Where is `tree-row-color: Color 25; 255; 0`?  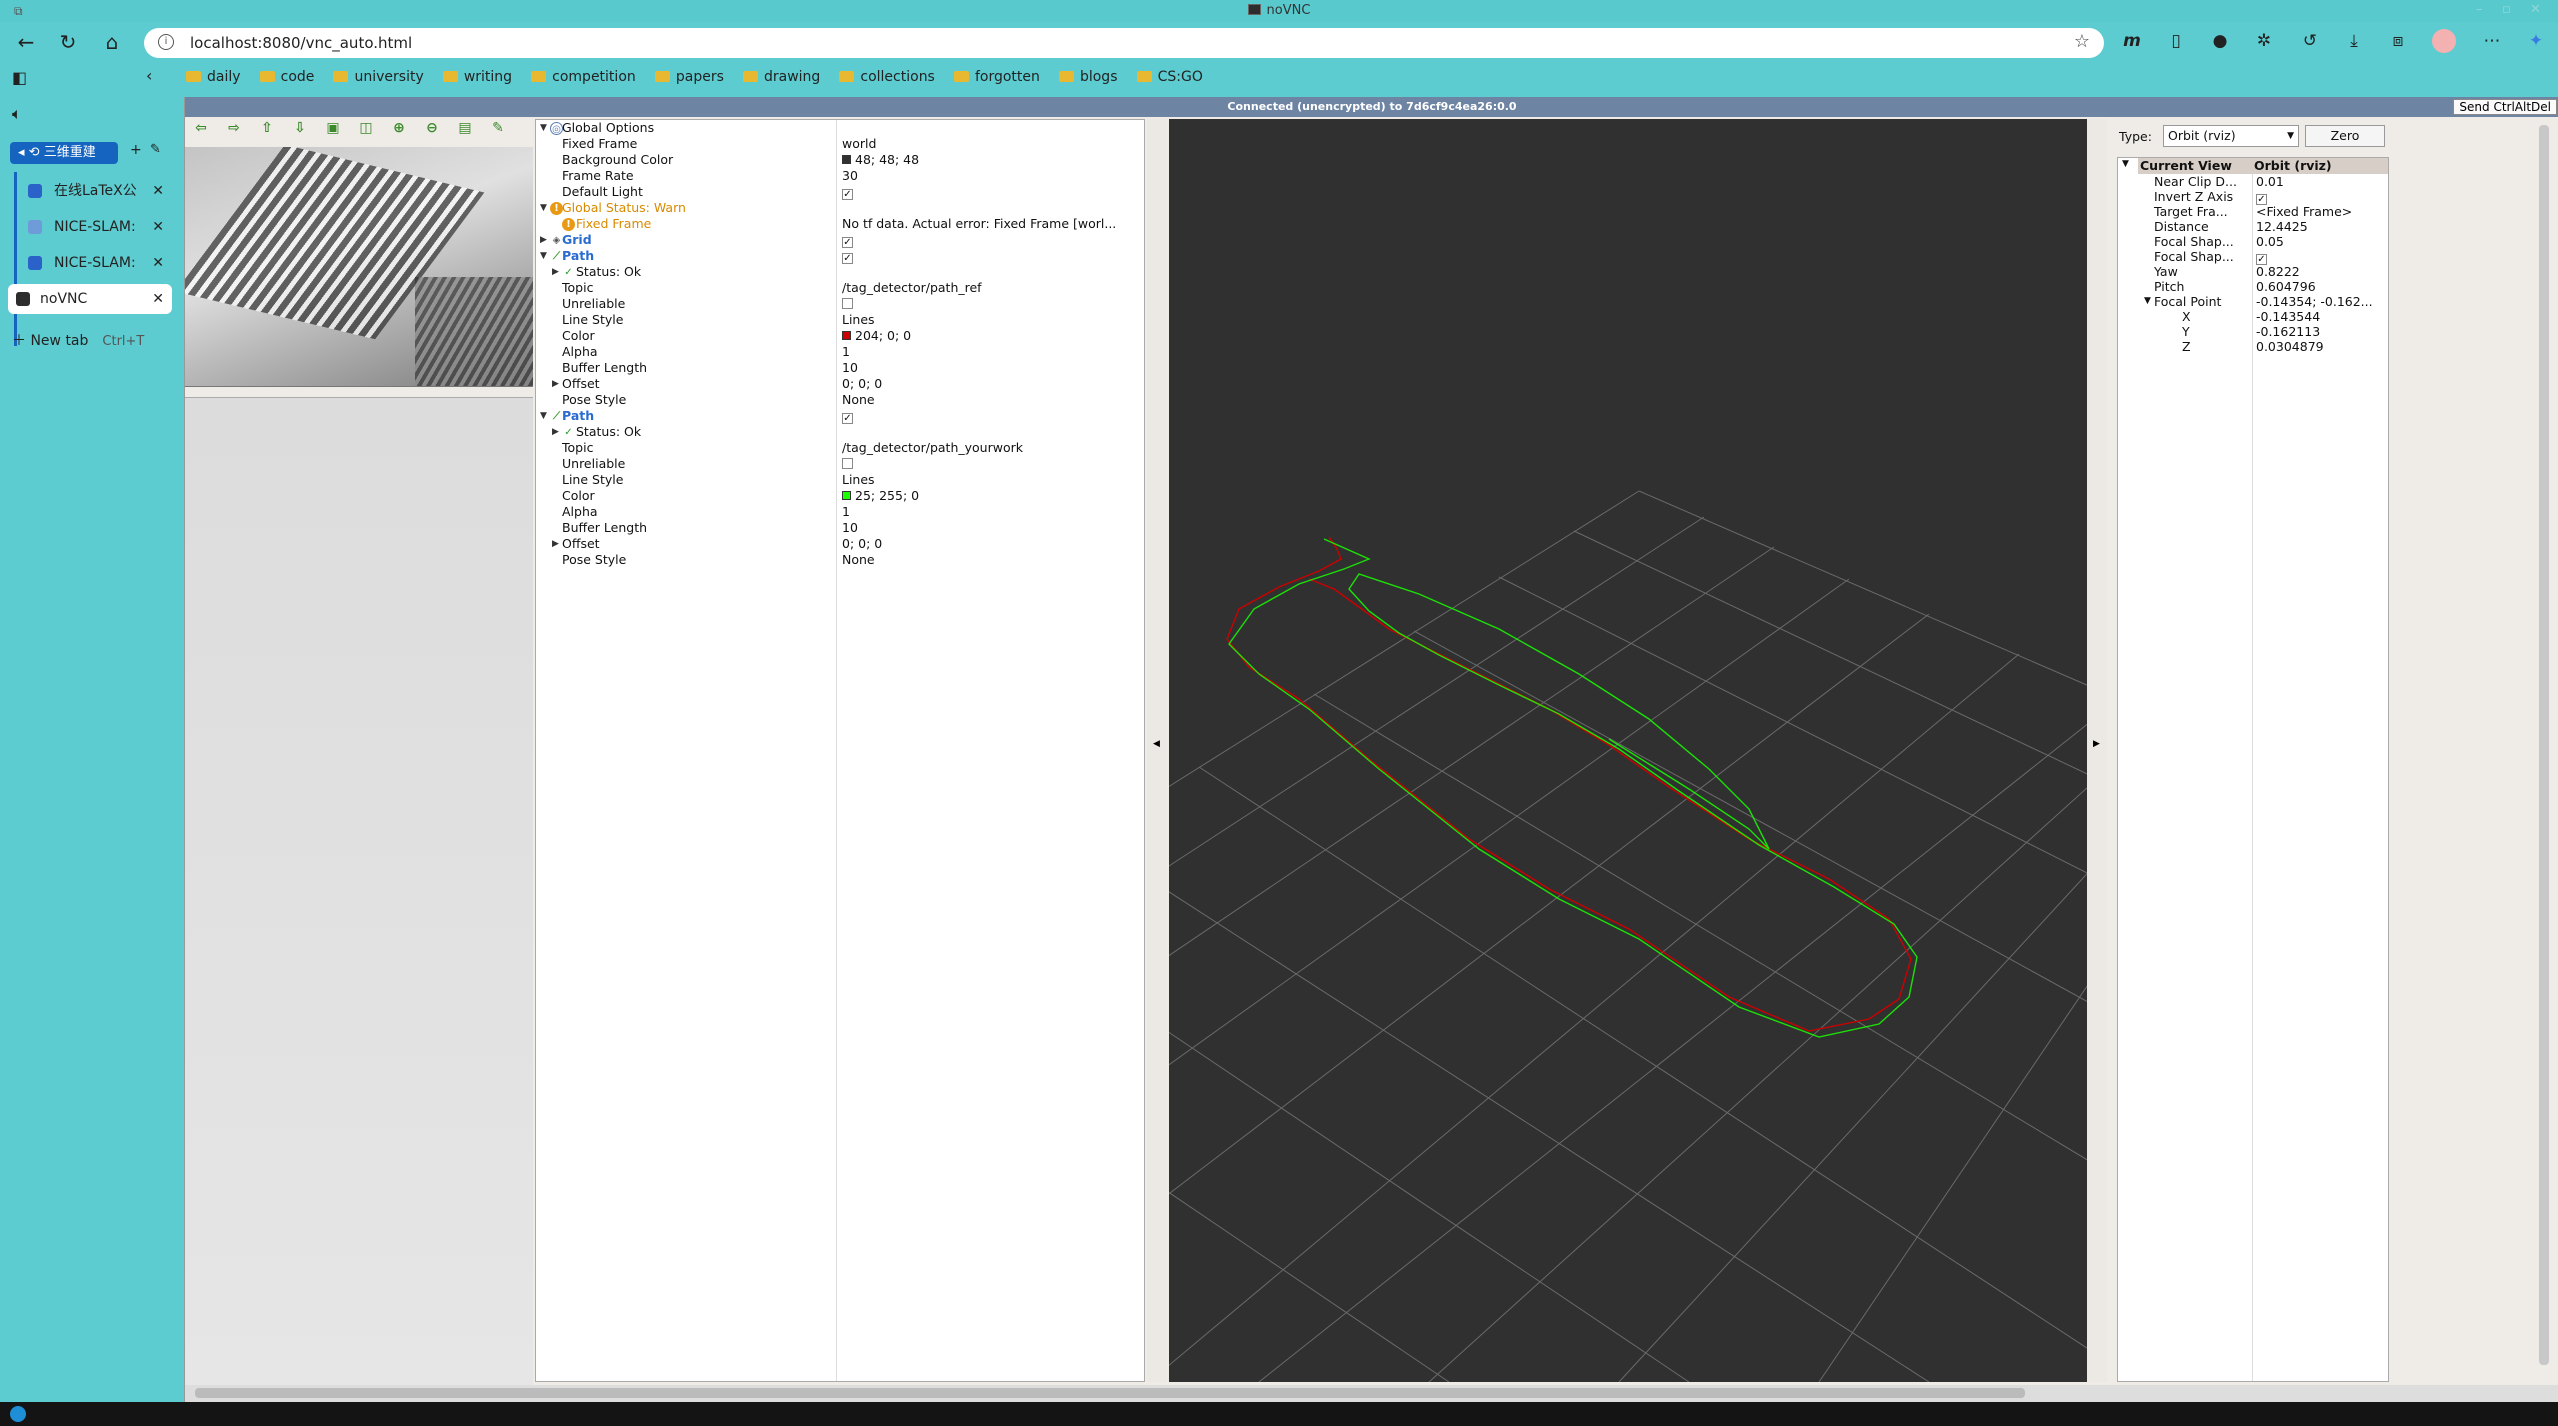
tree-row-color: Color 25; 255; 0 is located at coordinates (840, 496).